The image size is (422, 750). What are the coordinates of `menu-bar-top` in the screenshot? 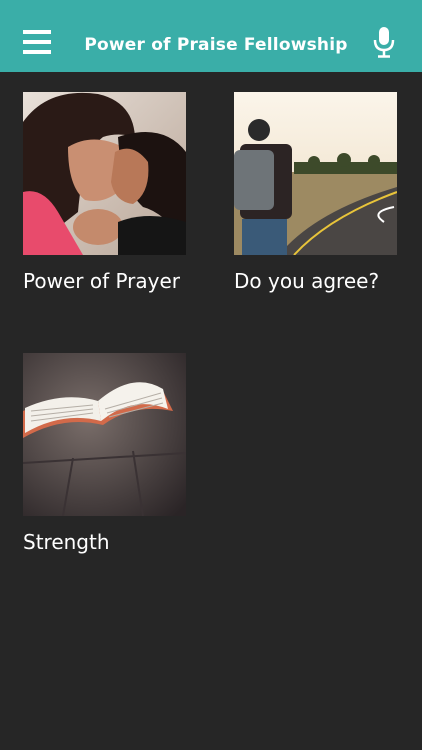 It's located at (37, 32).